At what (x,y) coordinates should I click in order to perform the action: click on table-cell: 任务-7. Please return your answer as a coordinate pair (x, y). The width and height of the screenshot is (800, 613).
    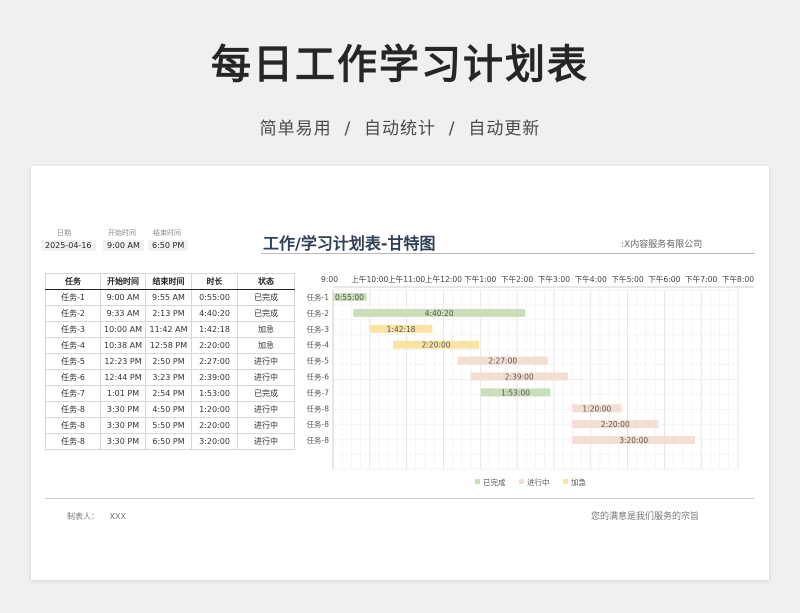
    Looking at the image, I should click on (73, 393).